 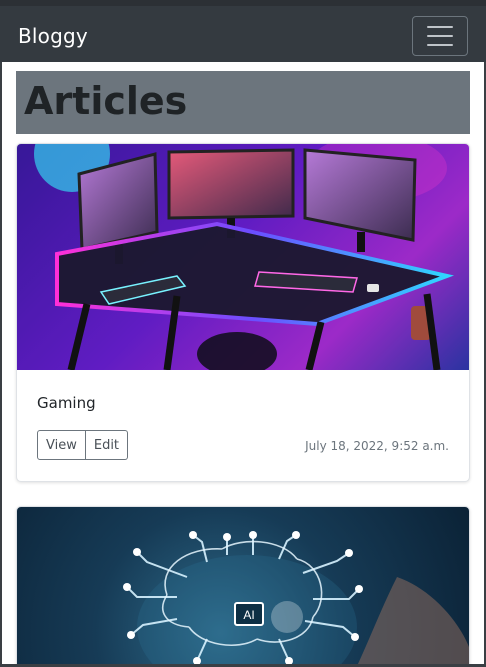 I want to click on edit-button: Edit, so click(x=107, y=445).